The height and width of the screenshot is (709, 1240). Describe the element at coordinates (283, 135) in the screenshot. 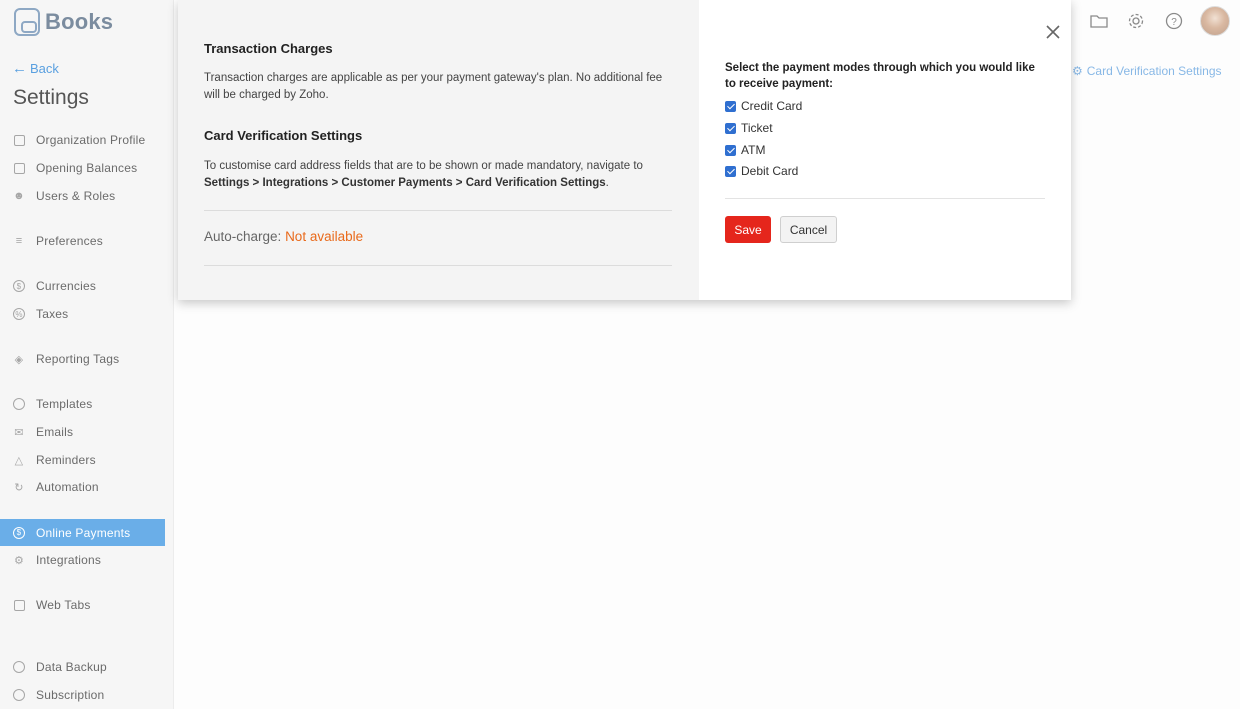

I see `card-verification-heading: Card Verification Settings` at that location.